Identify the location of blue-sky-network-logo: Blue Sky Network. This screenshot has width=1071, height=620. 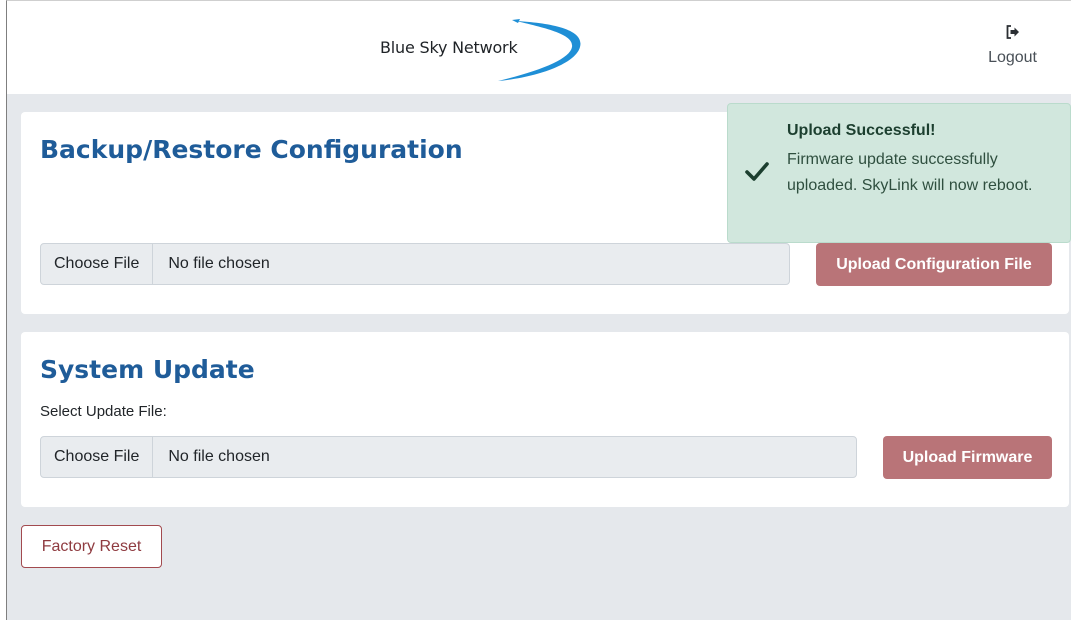
(485, 51).